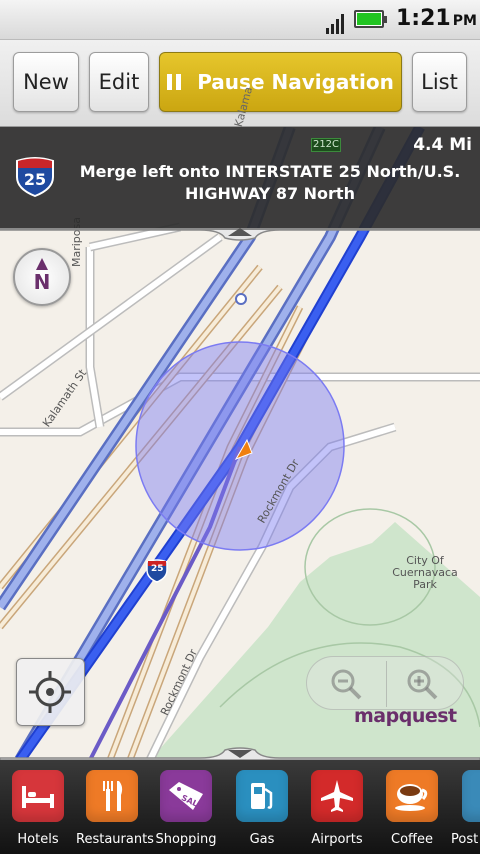 This screenshot has width=480, height=854. What do you see at coordinates (42, 282) in the screenshot?
I see `compass-letter: N` at bounding box center [42, 282].